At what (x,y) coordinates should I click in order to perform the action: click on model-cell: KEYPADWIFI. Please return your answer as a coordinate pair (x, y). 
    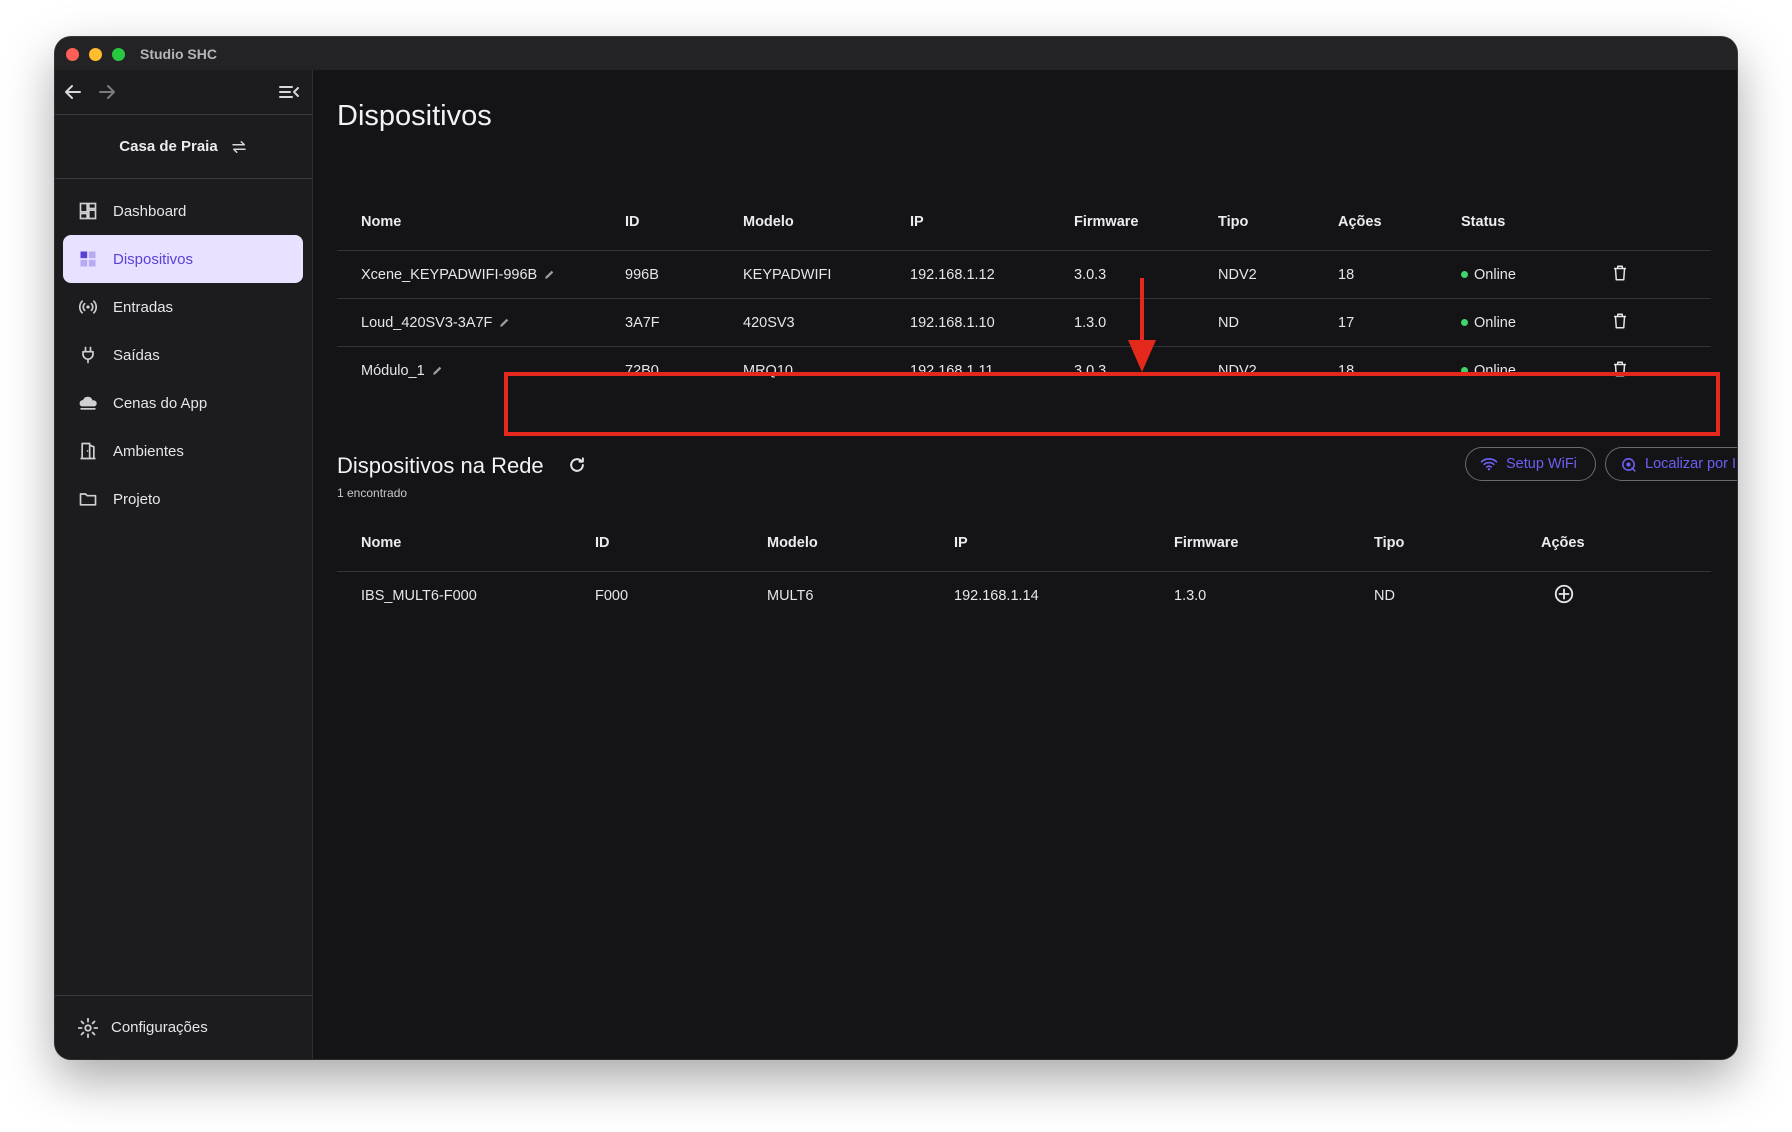
    Looking at the image, I should click on (826, 274).